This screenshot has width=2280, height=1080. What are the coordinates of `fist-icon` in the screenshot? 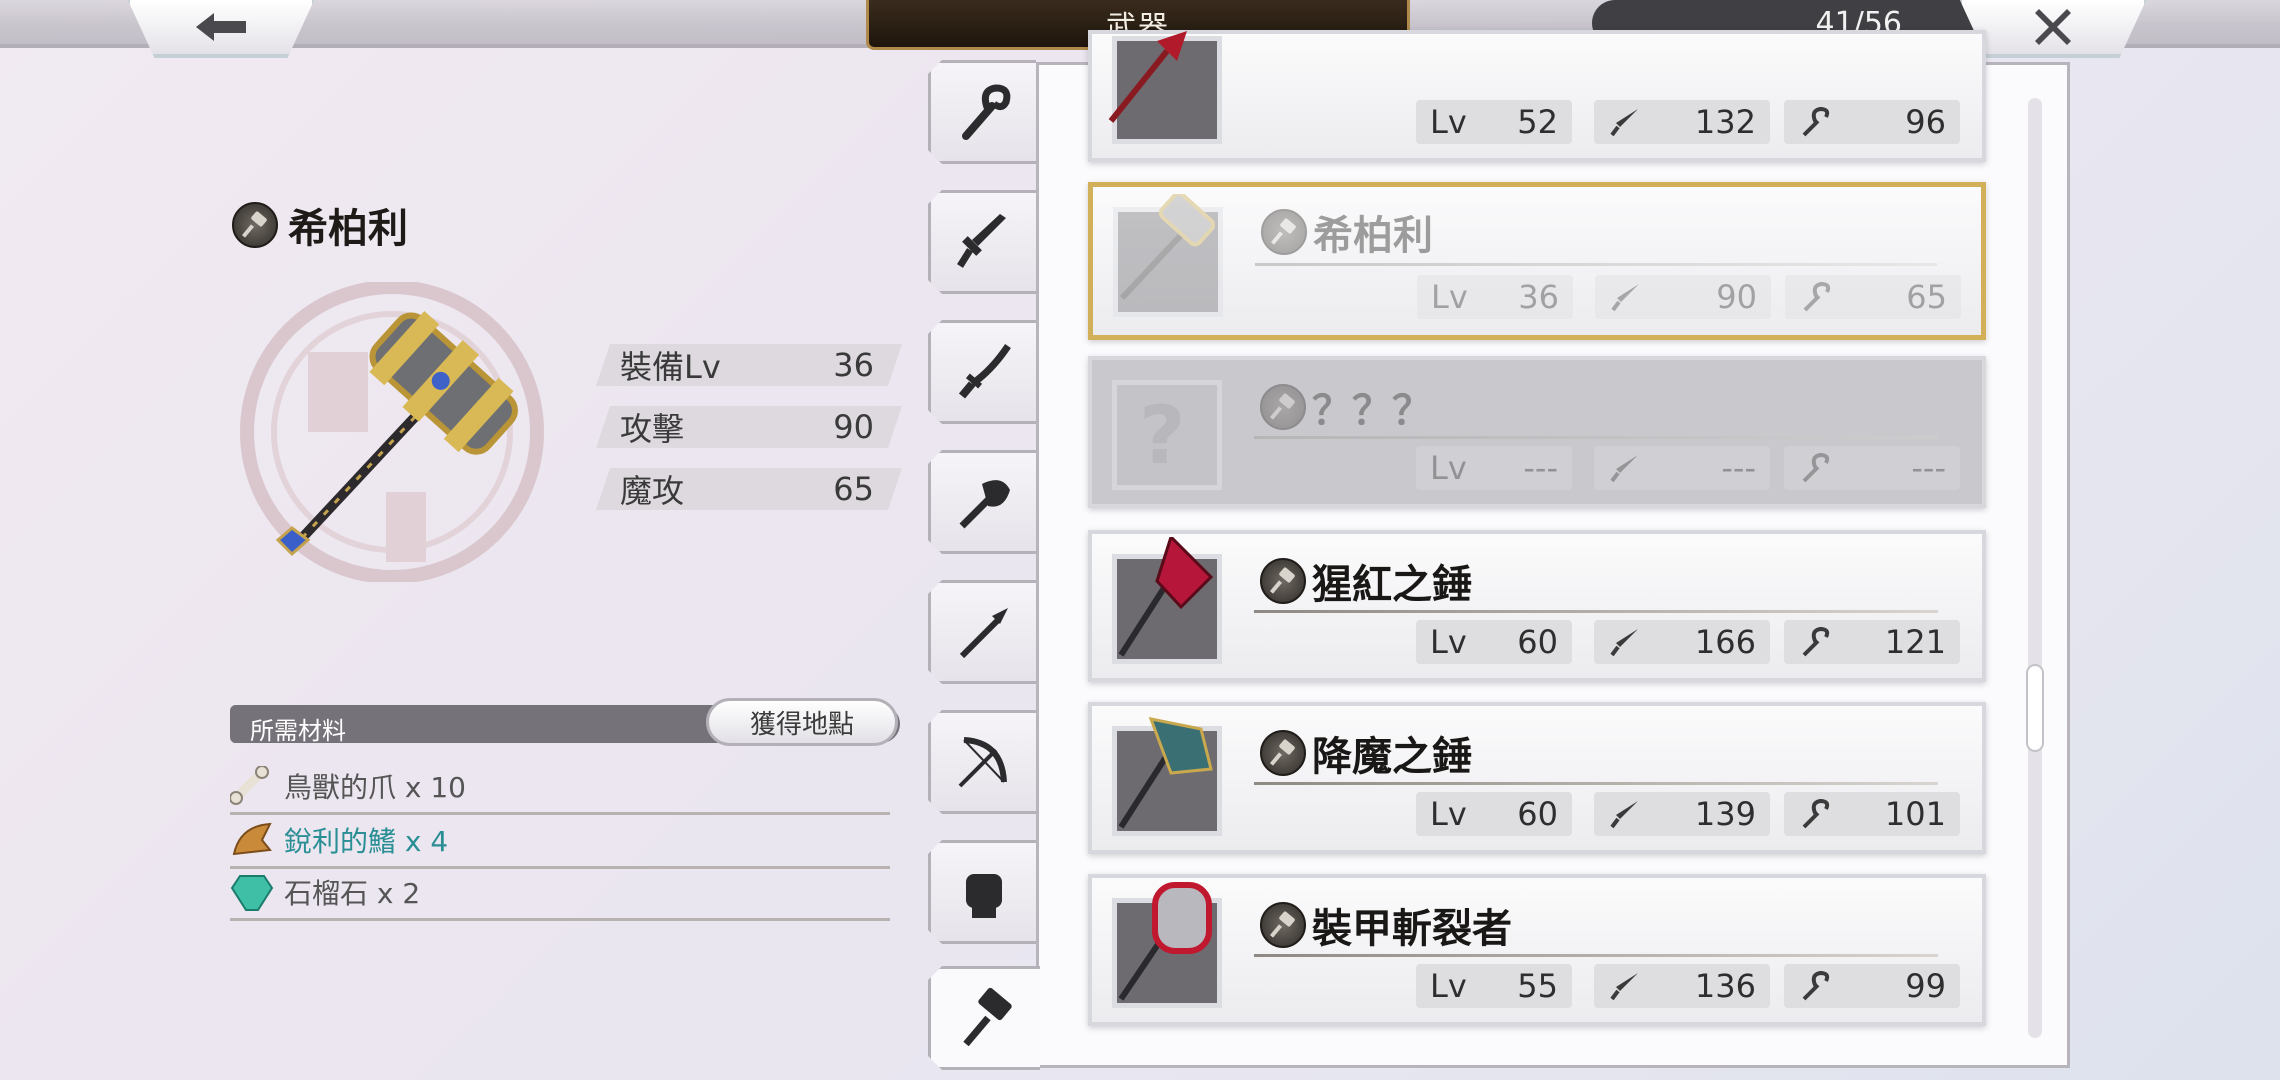 It's located at (984, 892).